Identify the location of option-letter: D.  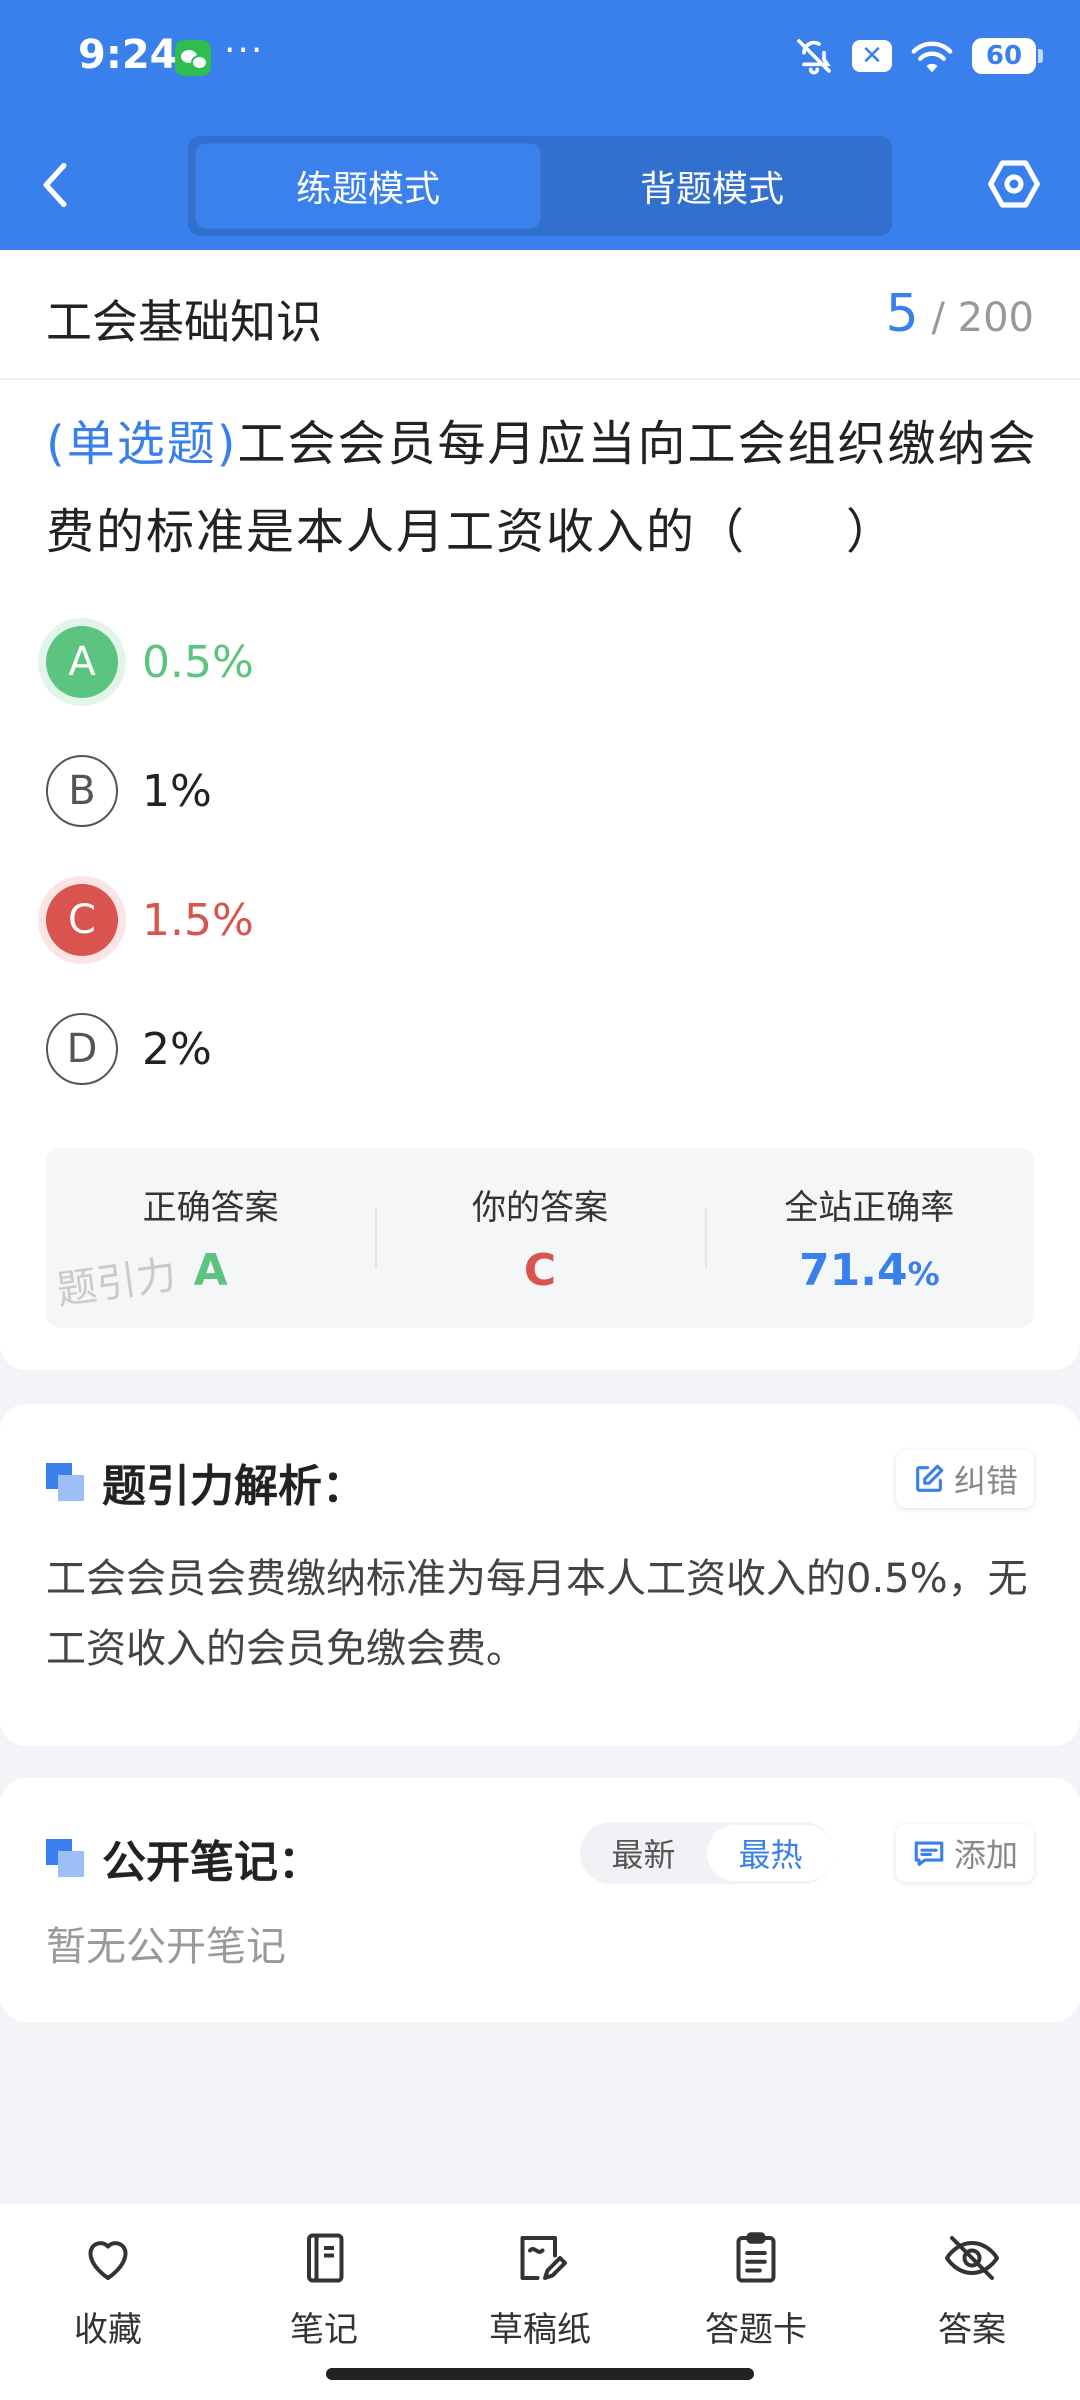
(82, 1049).